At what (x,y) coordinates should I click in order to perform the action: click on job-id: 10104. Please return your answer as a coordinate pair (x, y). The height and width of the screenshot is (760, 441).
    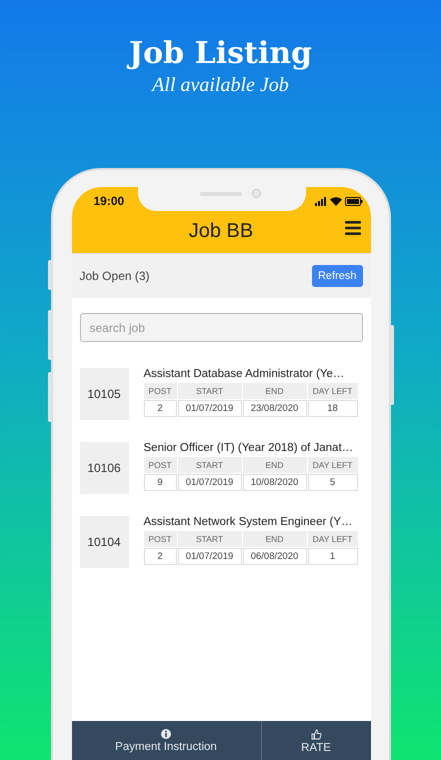
    Looking at the image, I should click on (104, 542).